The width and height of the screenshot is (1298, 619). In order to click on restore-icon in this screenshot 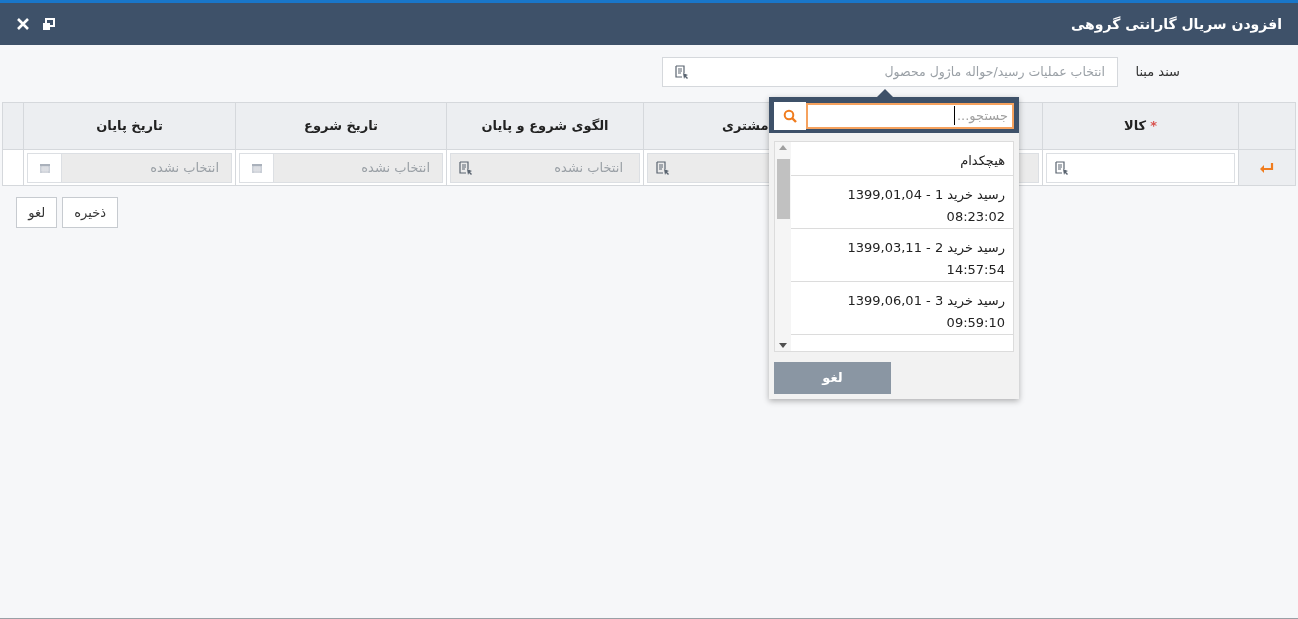, I will do `click(48, 24)`.